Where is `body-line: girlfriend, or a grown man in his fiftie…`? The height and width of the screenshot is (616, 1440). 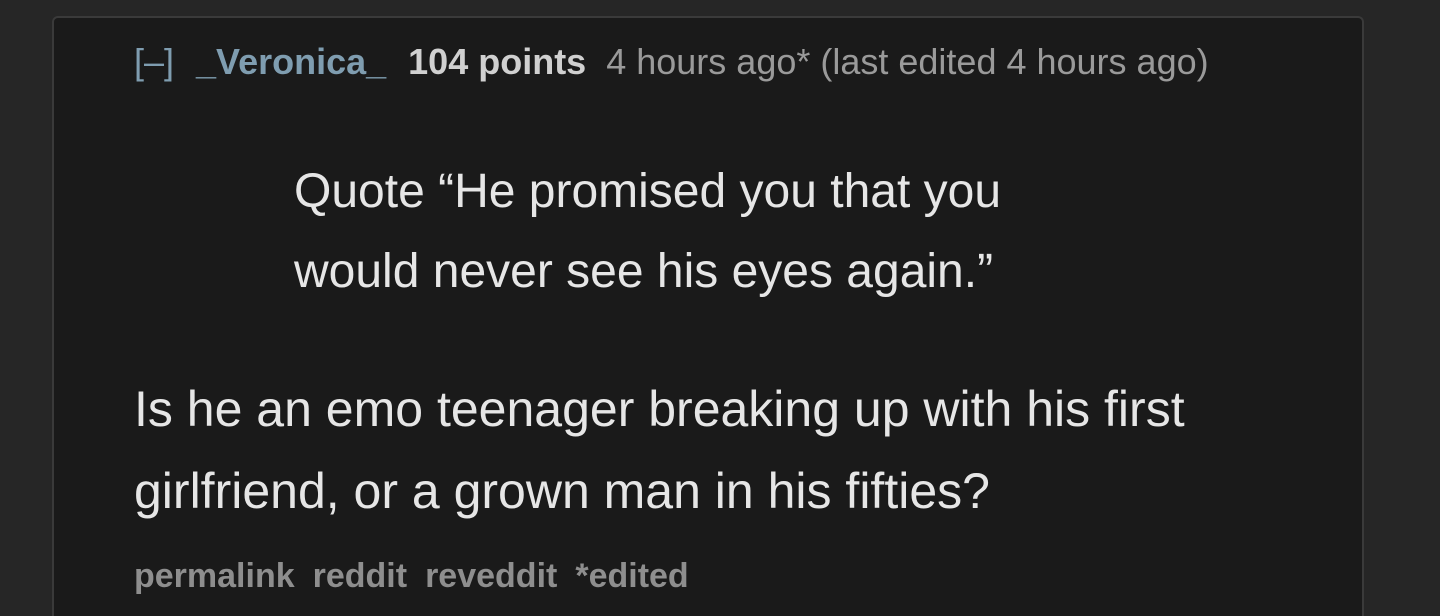
body-line: girlfriend, or a grown man in his fiftie… is located at coordinates (562, 491).